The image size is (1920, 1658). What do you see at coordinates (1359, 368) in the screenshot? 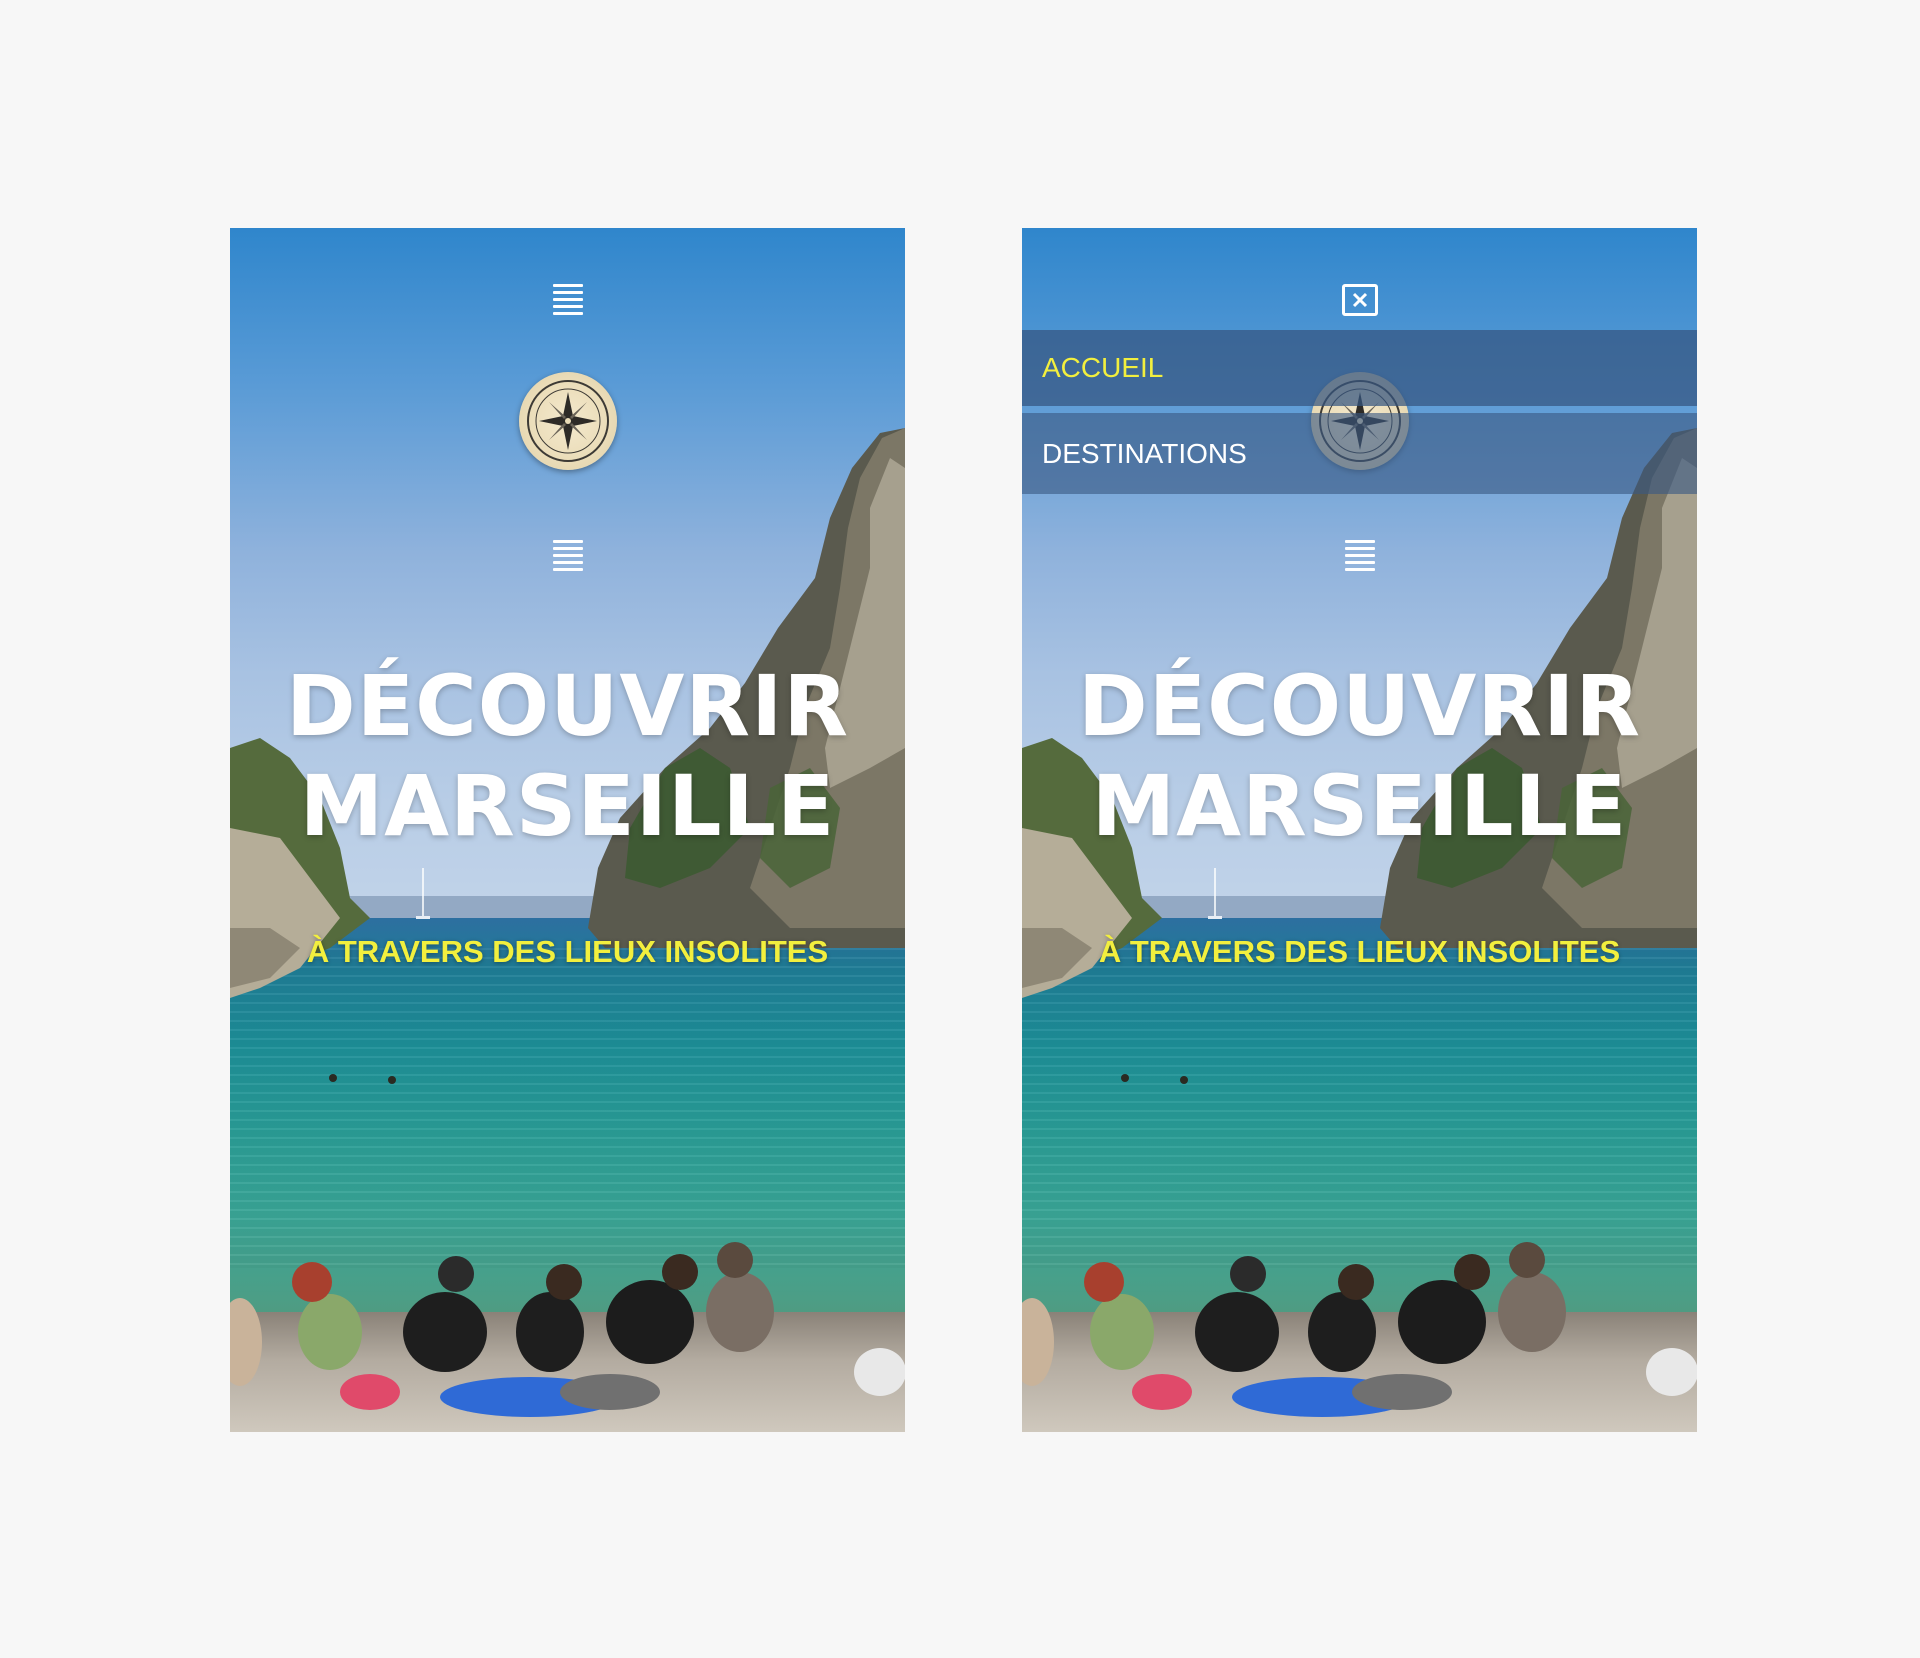
I see `nav-item-accueil: ACCUEIL` at bounding box center [1359, 368].